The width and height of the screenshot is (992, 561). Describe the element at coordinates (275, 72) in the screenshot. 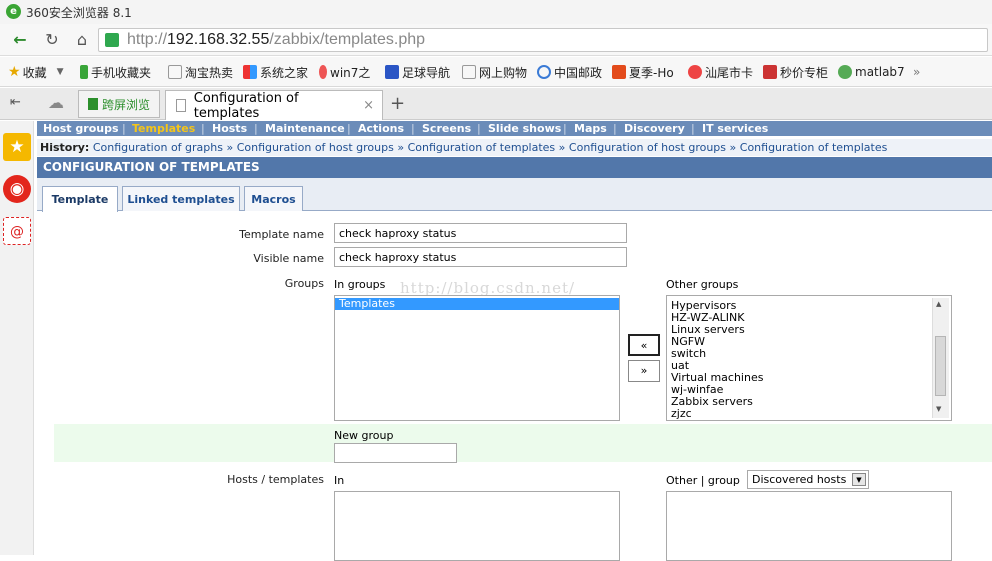

I see `favorite-item: 系统之家` at that location.